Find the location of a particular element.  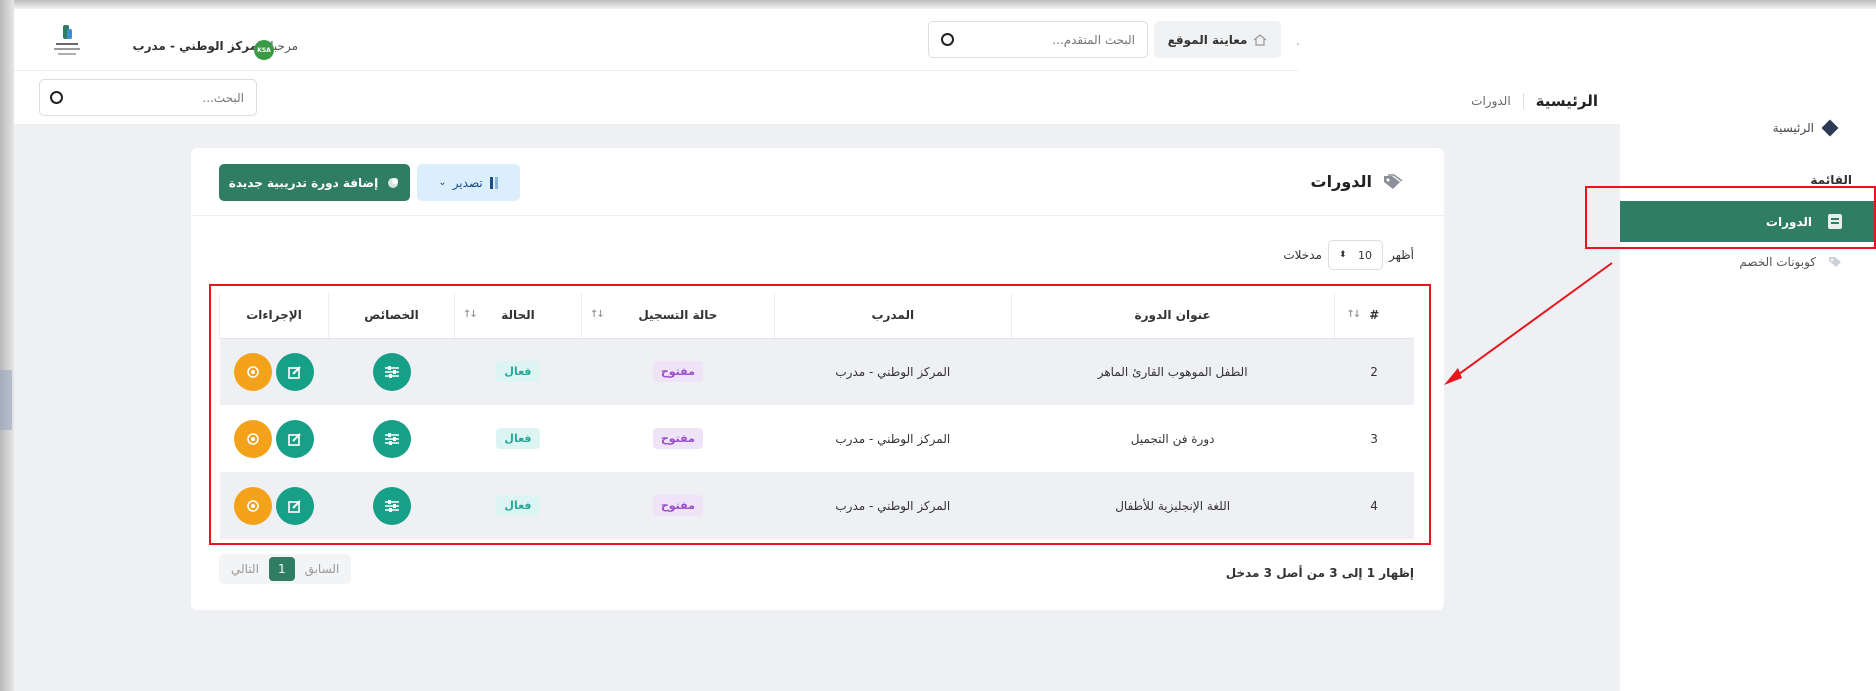

export-button: تصدير ⌄ is located at coordinates (468, 182).